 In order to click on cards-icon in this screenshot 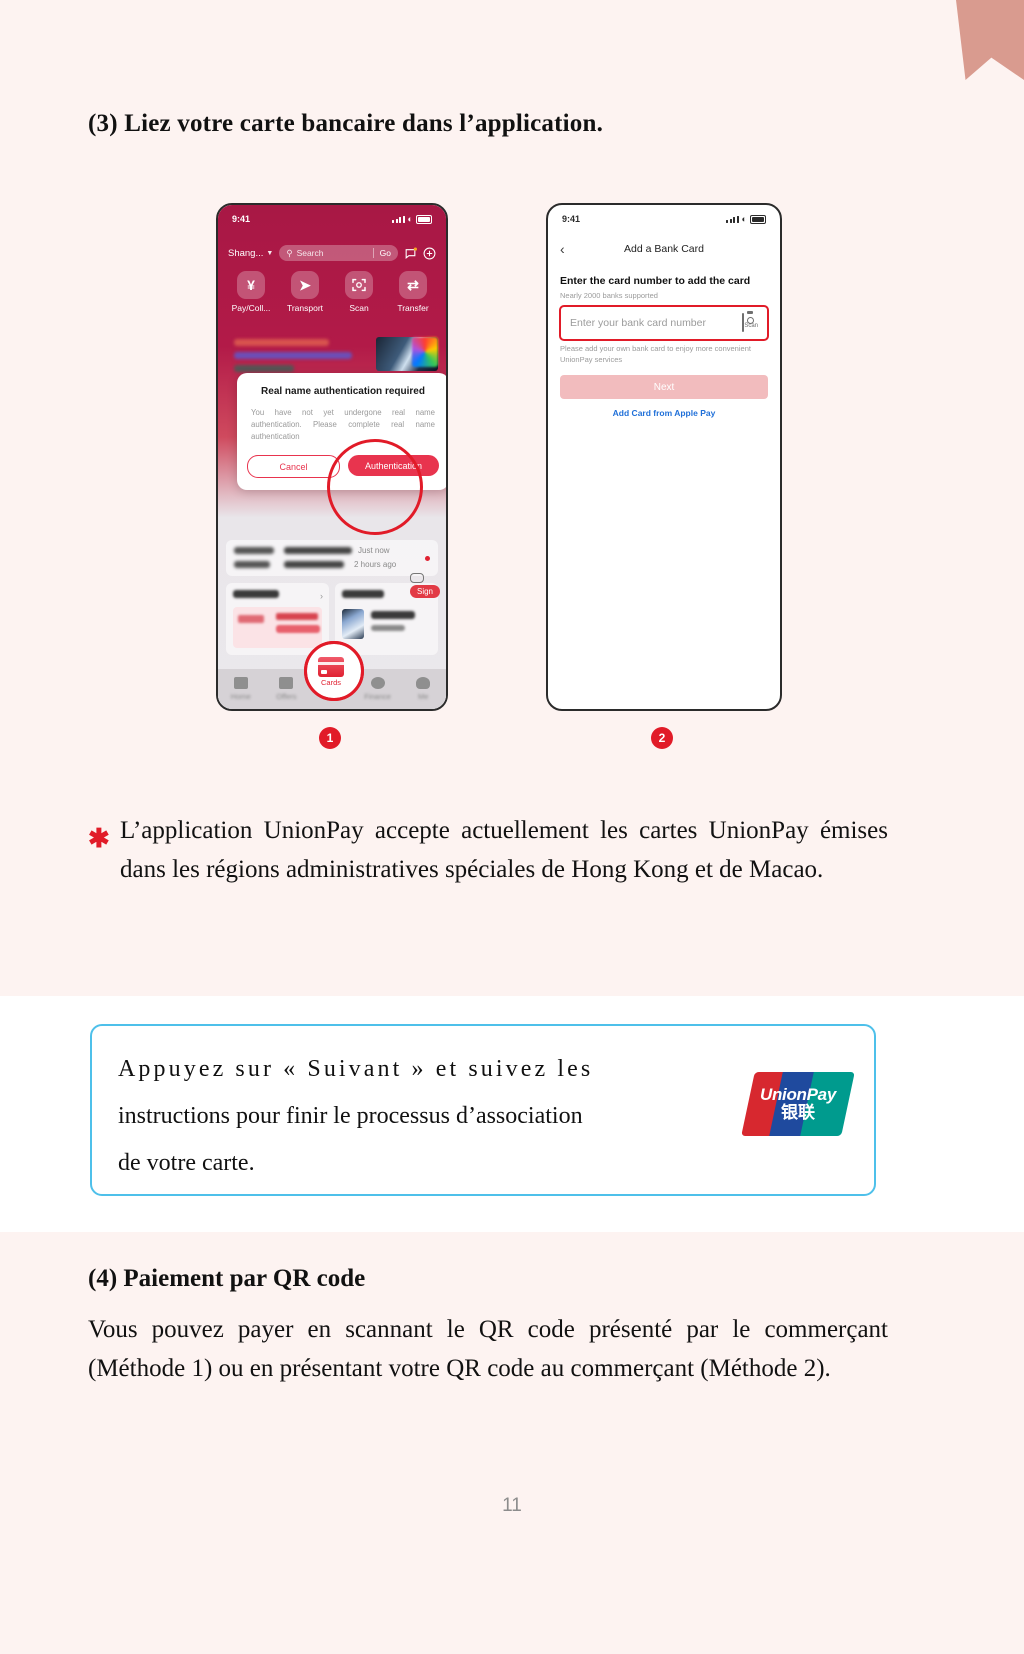, I will do `click(331, 667)`.